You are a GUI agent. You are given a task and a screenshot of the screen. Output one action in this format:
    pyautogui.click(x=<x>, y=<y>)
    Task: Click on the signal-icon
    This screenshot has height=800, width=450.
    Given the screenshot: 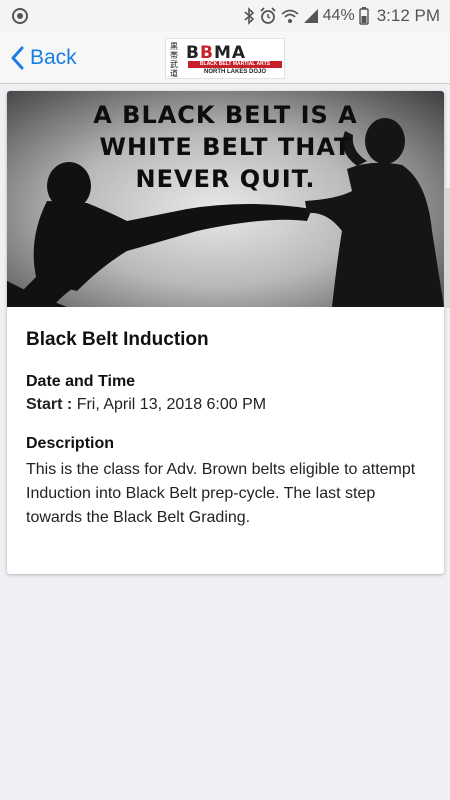 What is the action you would take?
    pyautogui.click(x=310, y=16)
    